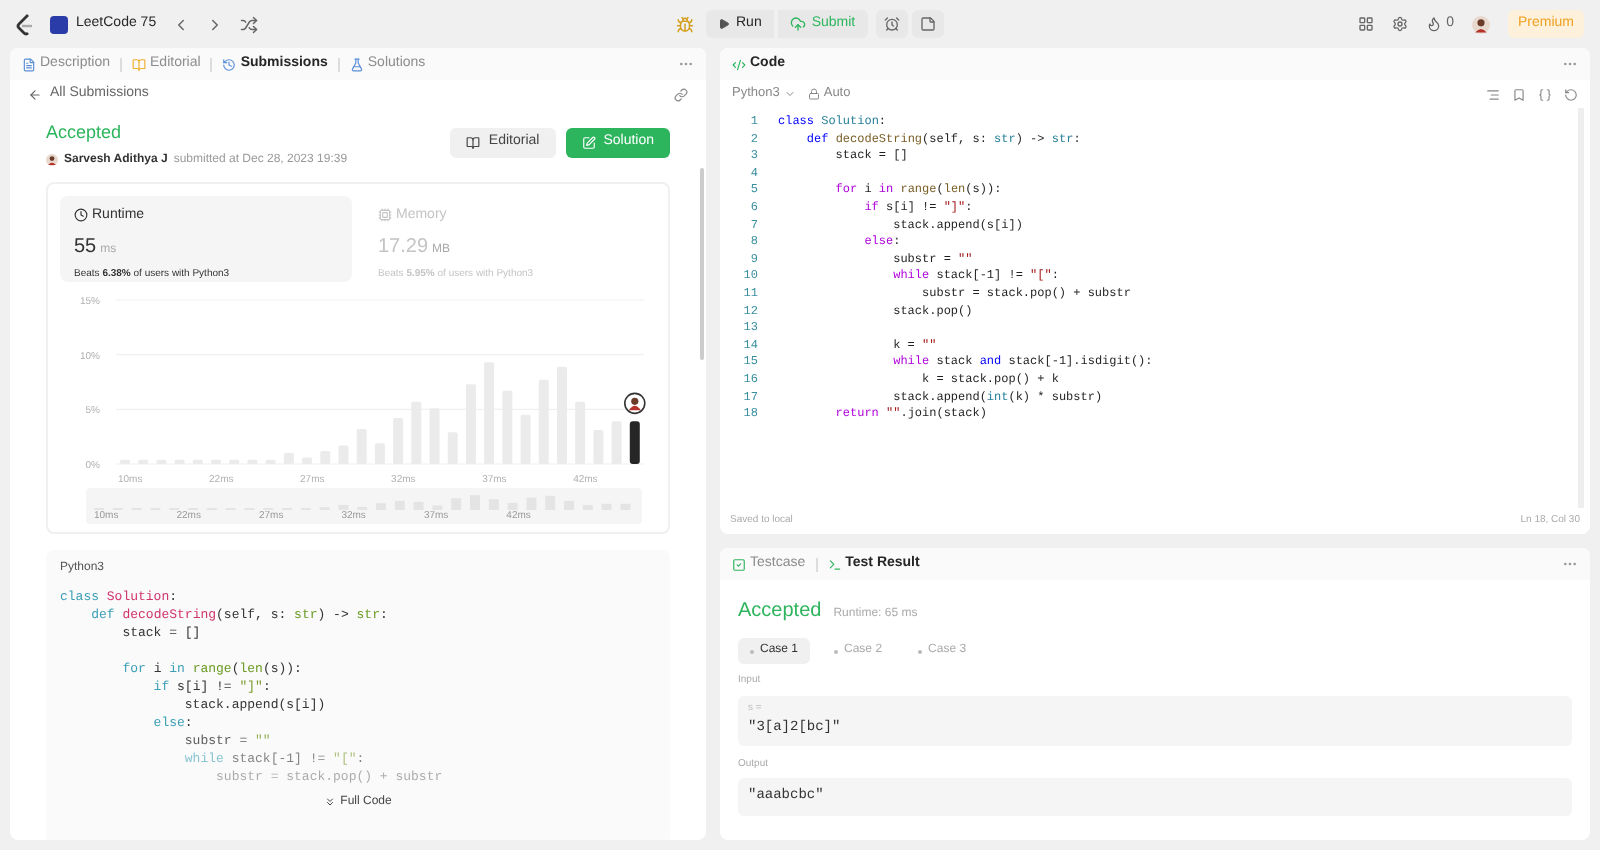 Image resolution: width=1600 pixels, height=850 pixels. Describe the element at coordinates (81, 215) in the screenshot. I see `clock-icon` at that location.